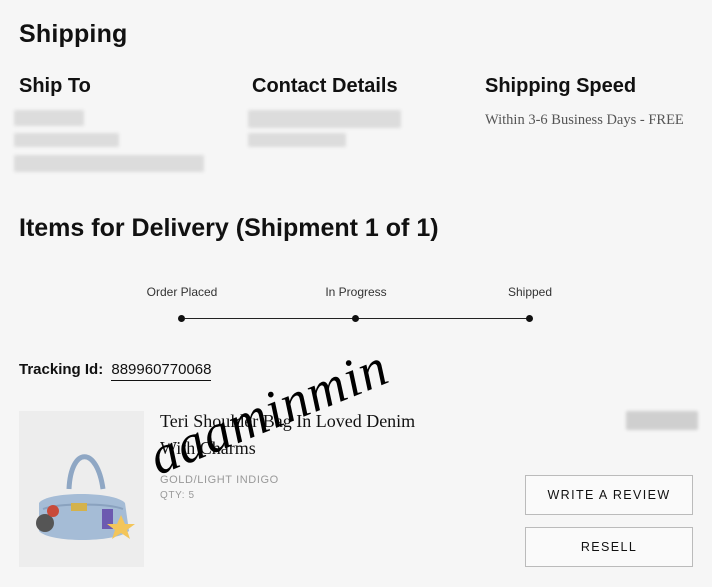 The image size is (712, 587). I want to click on write-review-button: WRITE A REVIEW, so click(609, 495).